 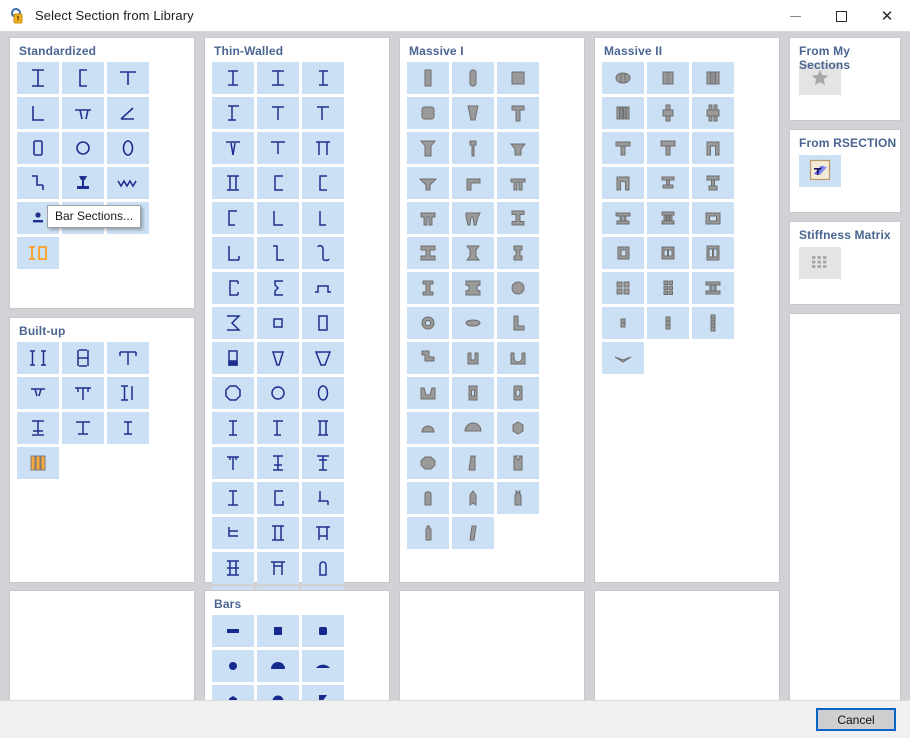 What do you see at coordinates (278, 288) in the screenshot?
I see `section-tile-tw-sigma` at bounding box center [278, 288].